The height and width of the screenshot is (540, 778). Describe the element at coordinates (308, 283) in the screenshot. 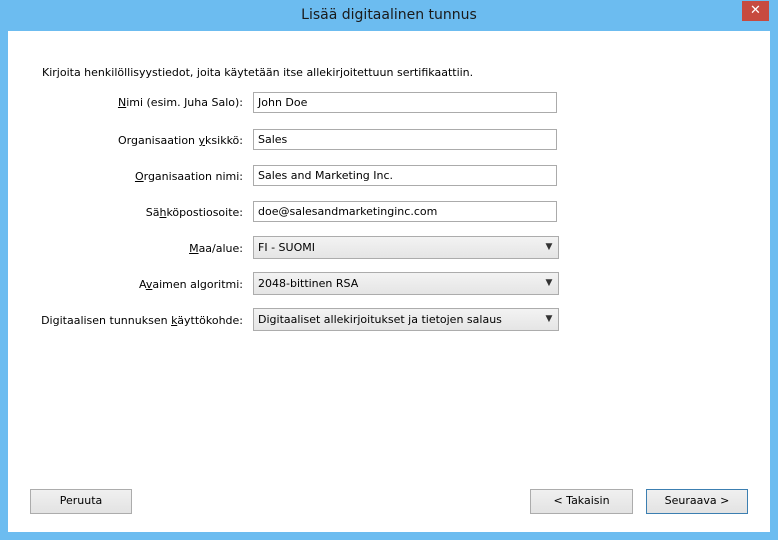

I see `algorithm-value: 2048-bittinen RSA` at that location.